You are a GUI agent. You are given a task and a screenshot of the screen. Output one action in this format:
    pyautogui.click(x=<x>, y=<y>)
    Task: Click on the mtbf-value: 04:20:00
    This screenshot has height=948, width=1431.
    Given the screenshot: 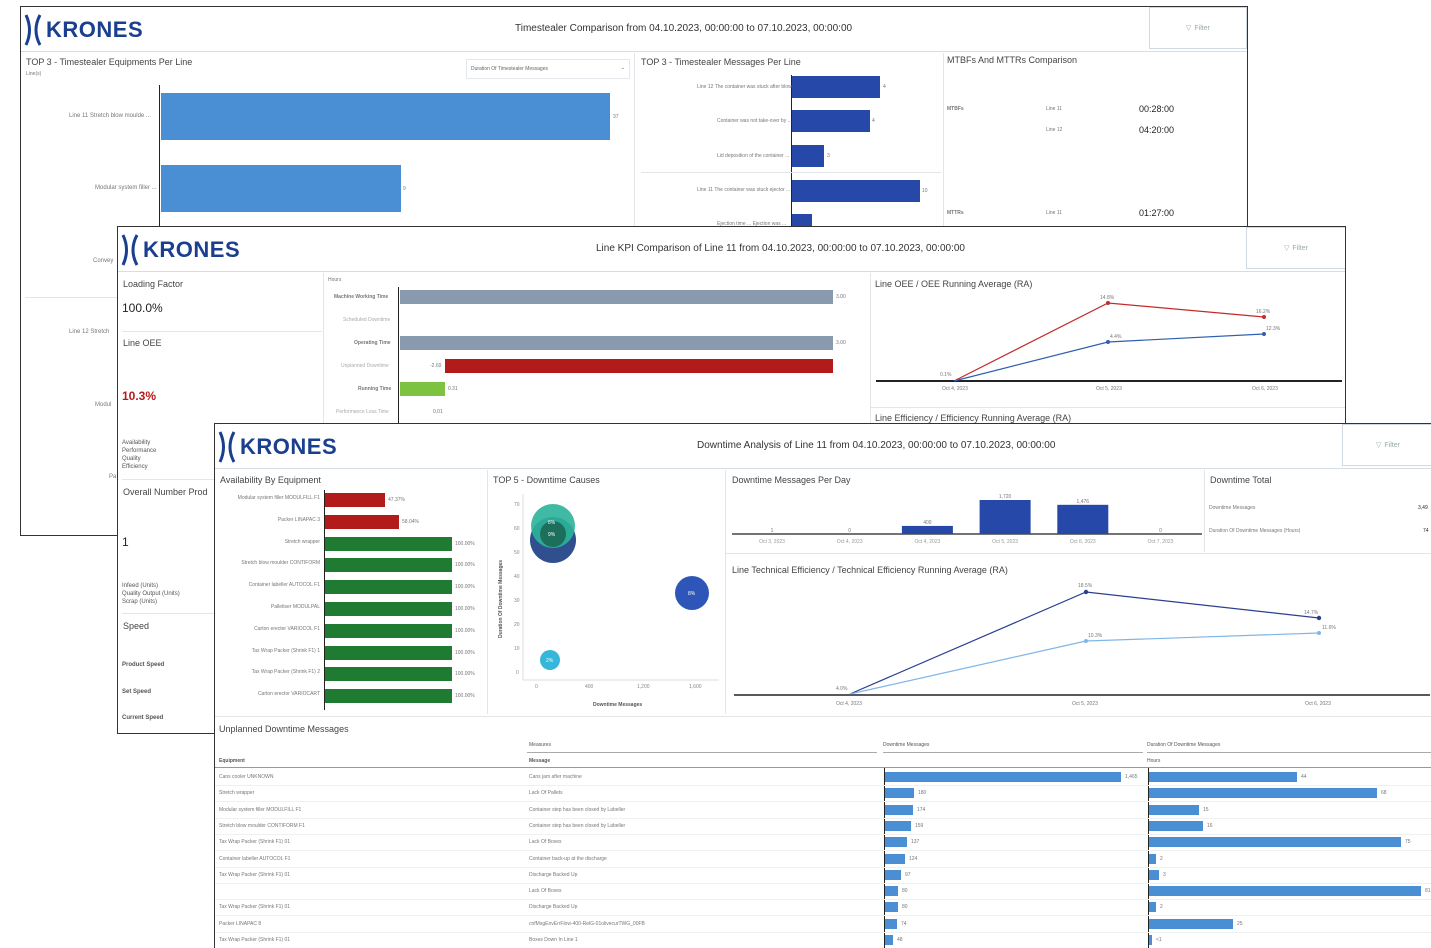 What is the action you would take?
    pyautogui.click(x=1157, y=130)
    